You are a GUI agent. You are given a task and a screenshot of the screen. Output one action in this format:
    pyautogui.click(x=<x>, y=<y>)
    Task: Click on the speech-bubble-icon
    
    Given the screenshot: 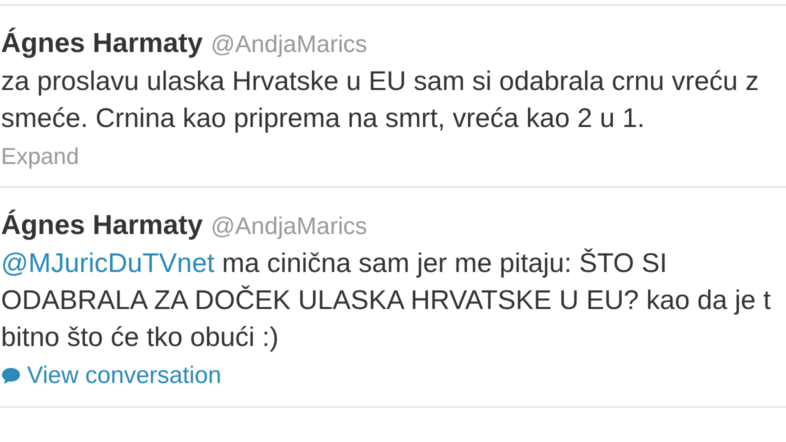 What is the action you would take?
    pyautogui.click(x=11, y=376)
    